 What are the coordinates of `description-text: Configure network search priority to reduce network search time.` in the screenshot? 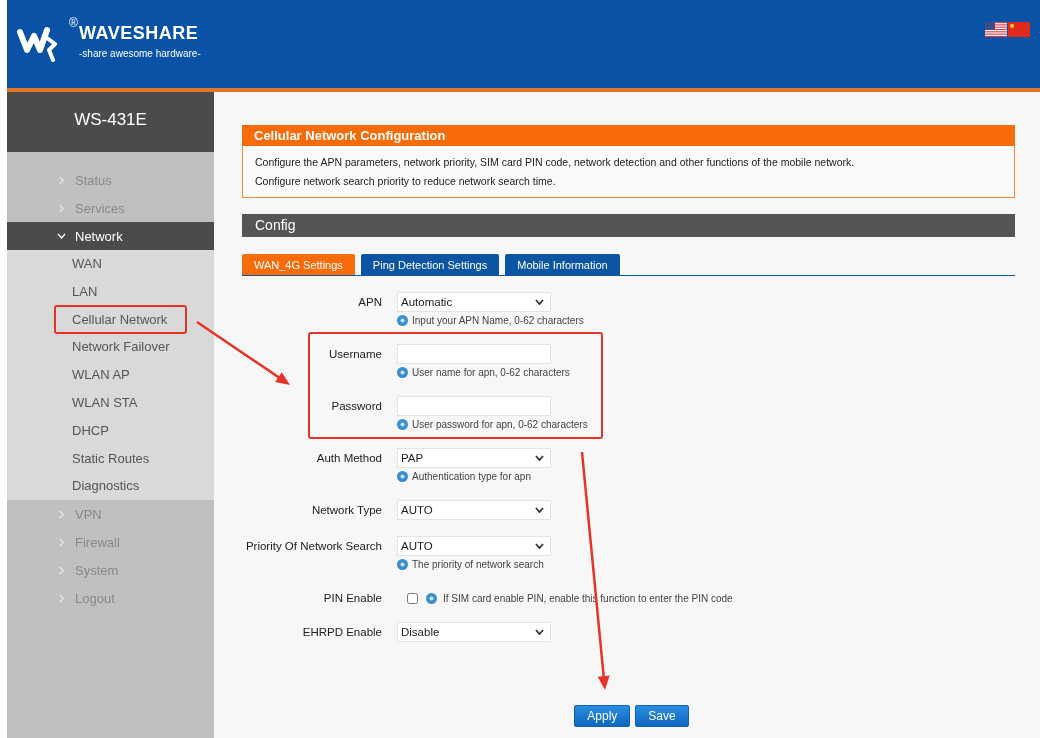 It's located at (406, 181).